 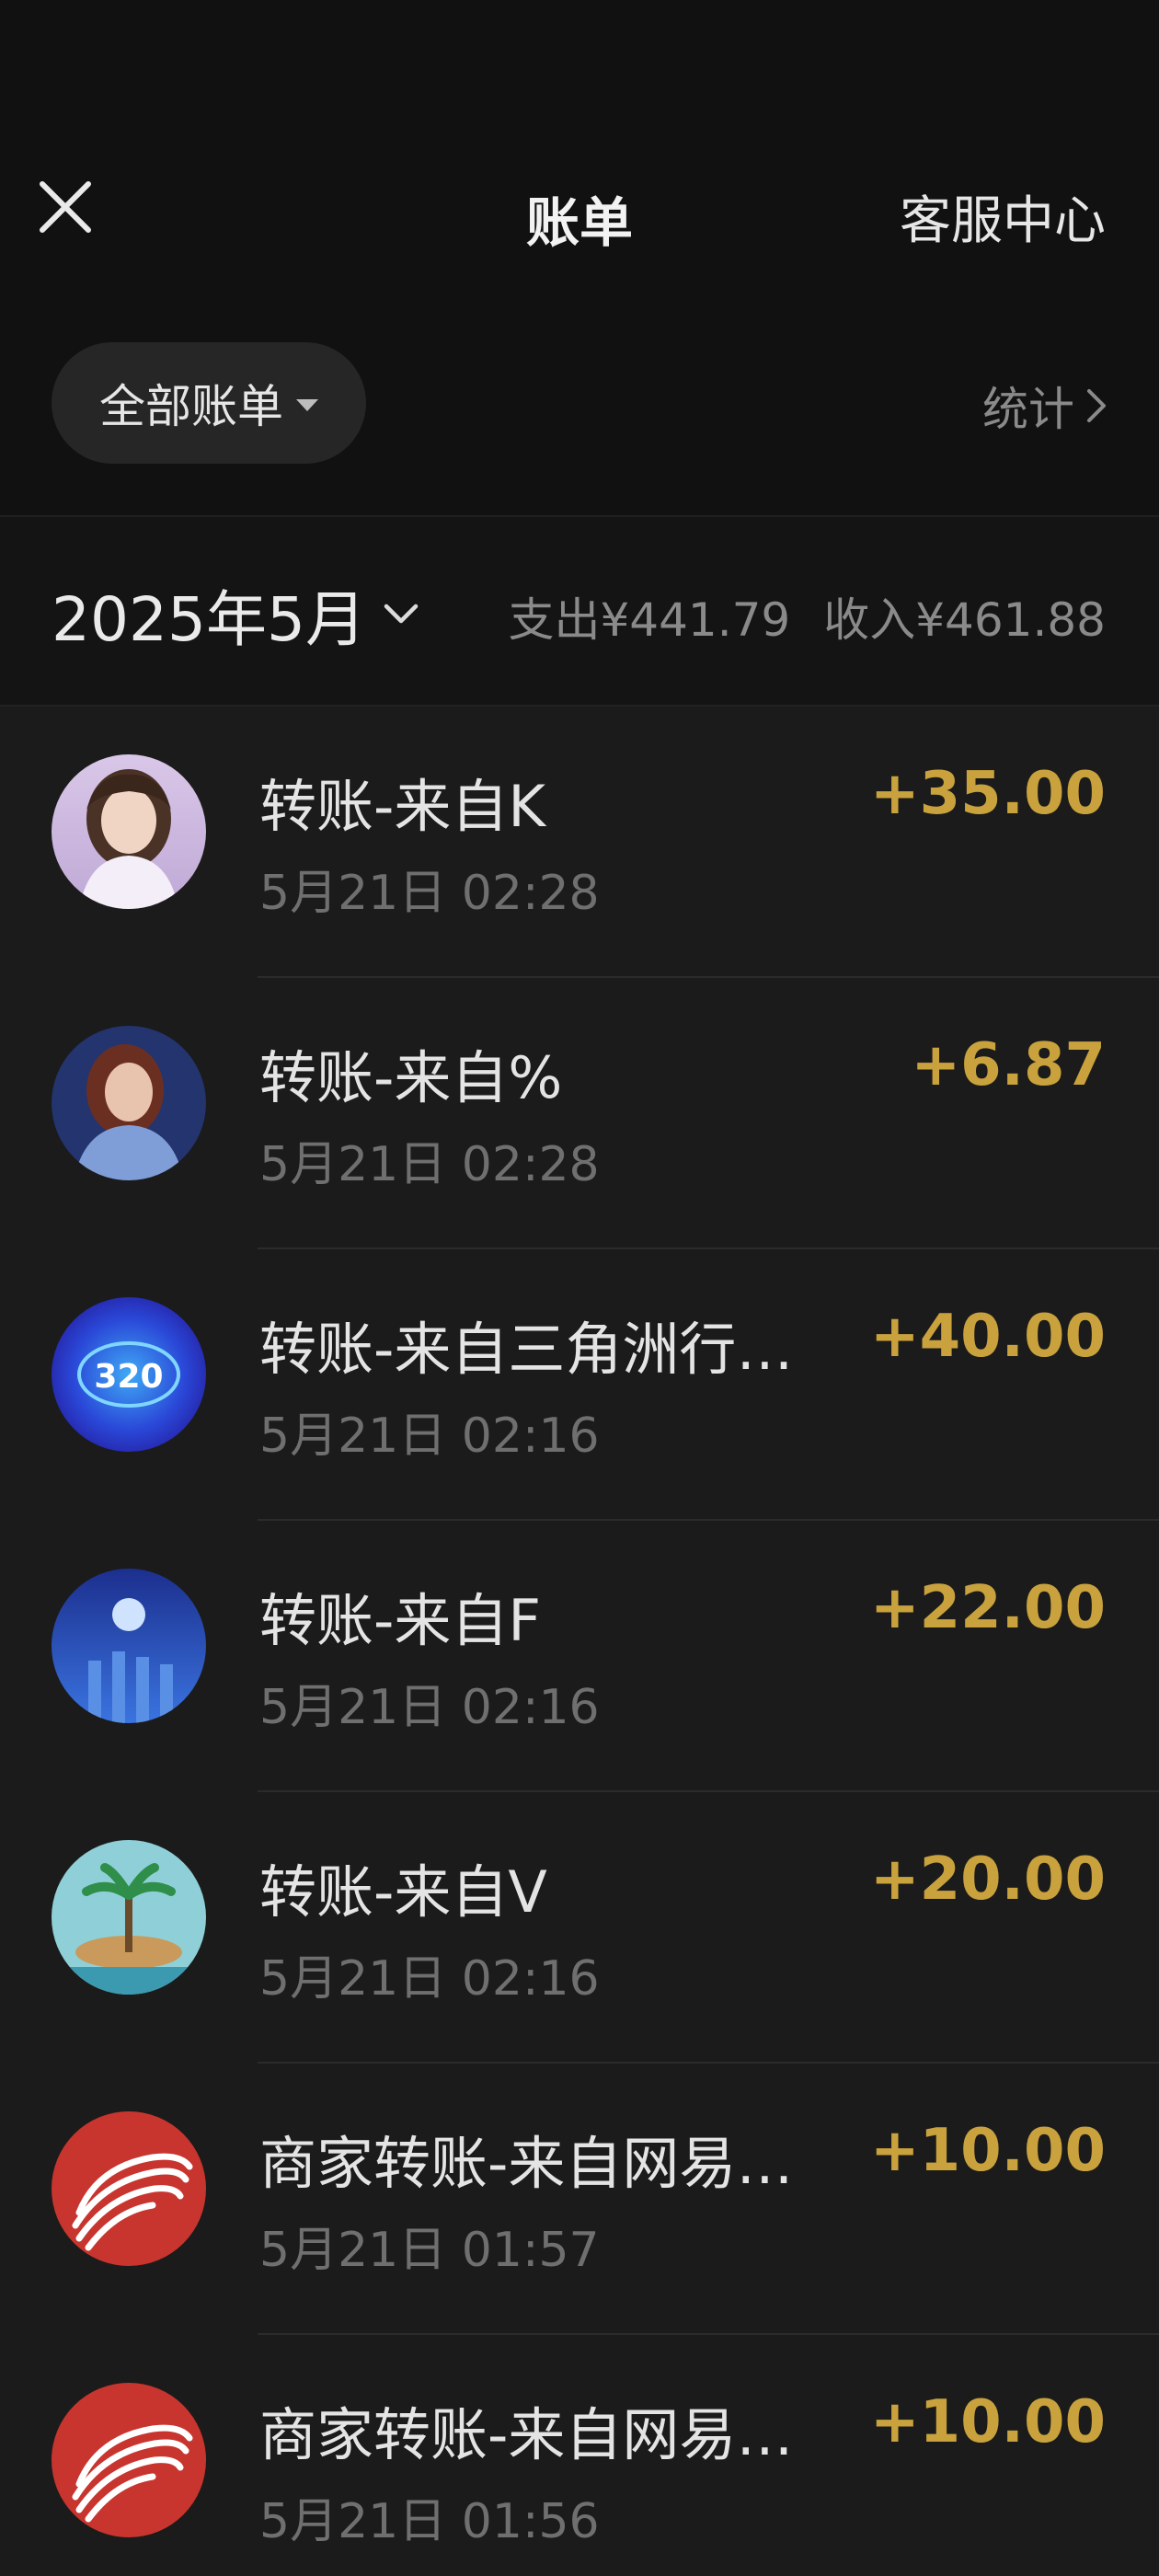 I want to click on chevron-right-icon, so click(x=1096, y=405).